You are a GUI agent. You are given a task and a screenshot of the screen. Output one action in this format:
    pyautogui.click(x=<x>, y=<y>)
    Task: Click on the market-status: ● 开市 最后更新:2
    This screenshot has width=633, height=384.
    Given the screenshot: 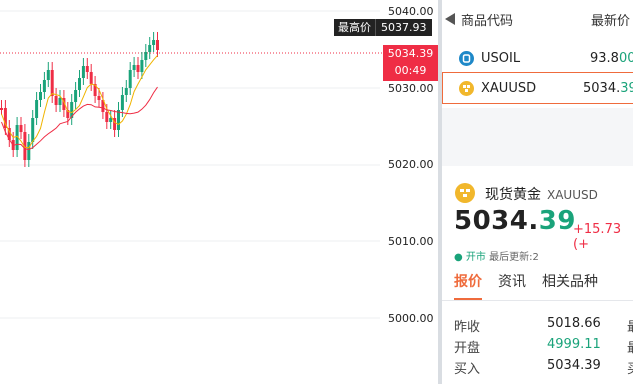 What is the action you would take?
    pyautogui.click(x=496, y=255)
    